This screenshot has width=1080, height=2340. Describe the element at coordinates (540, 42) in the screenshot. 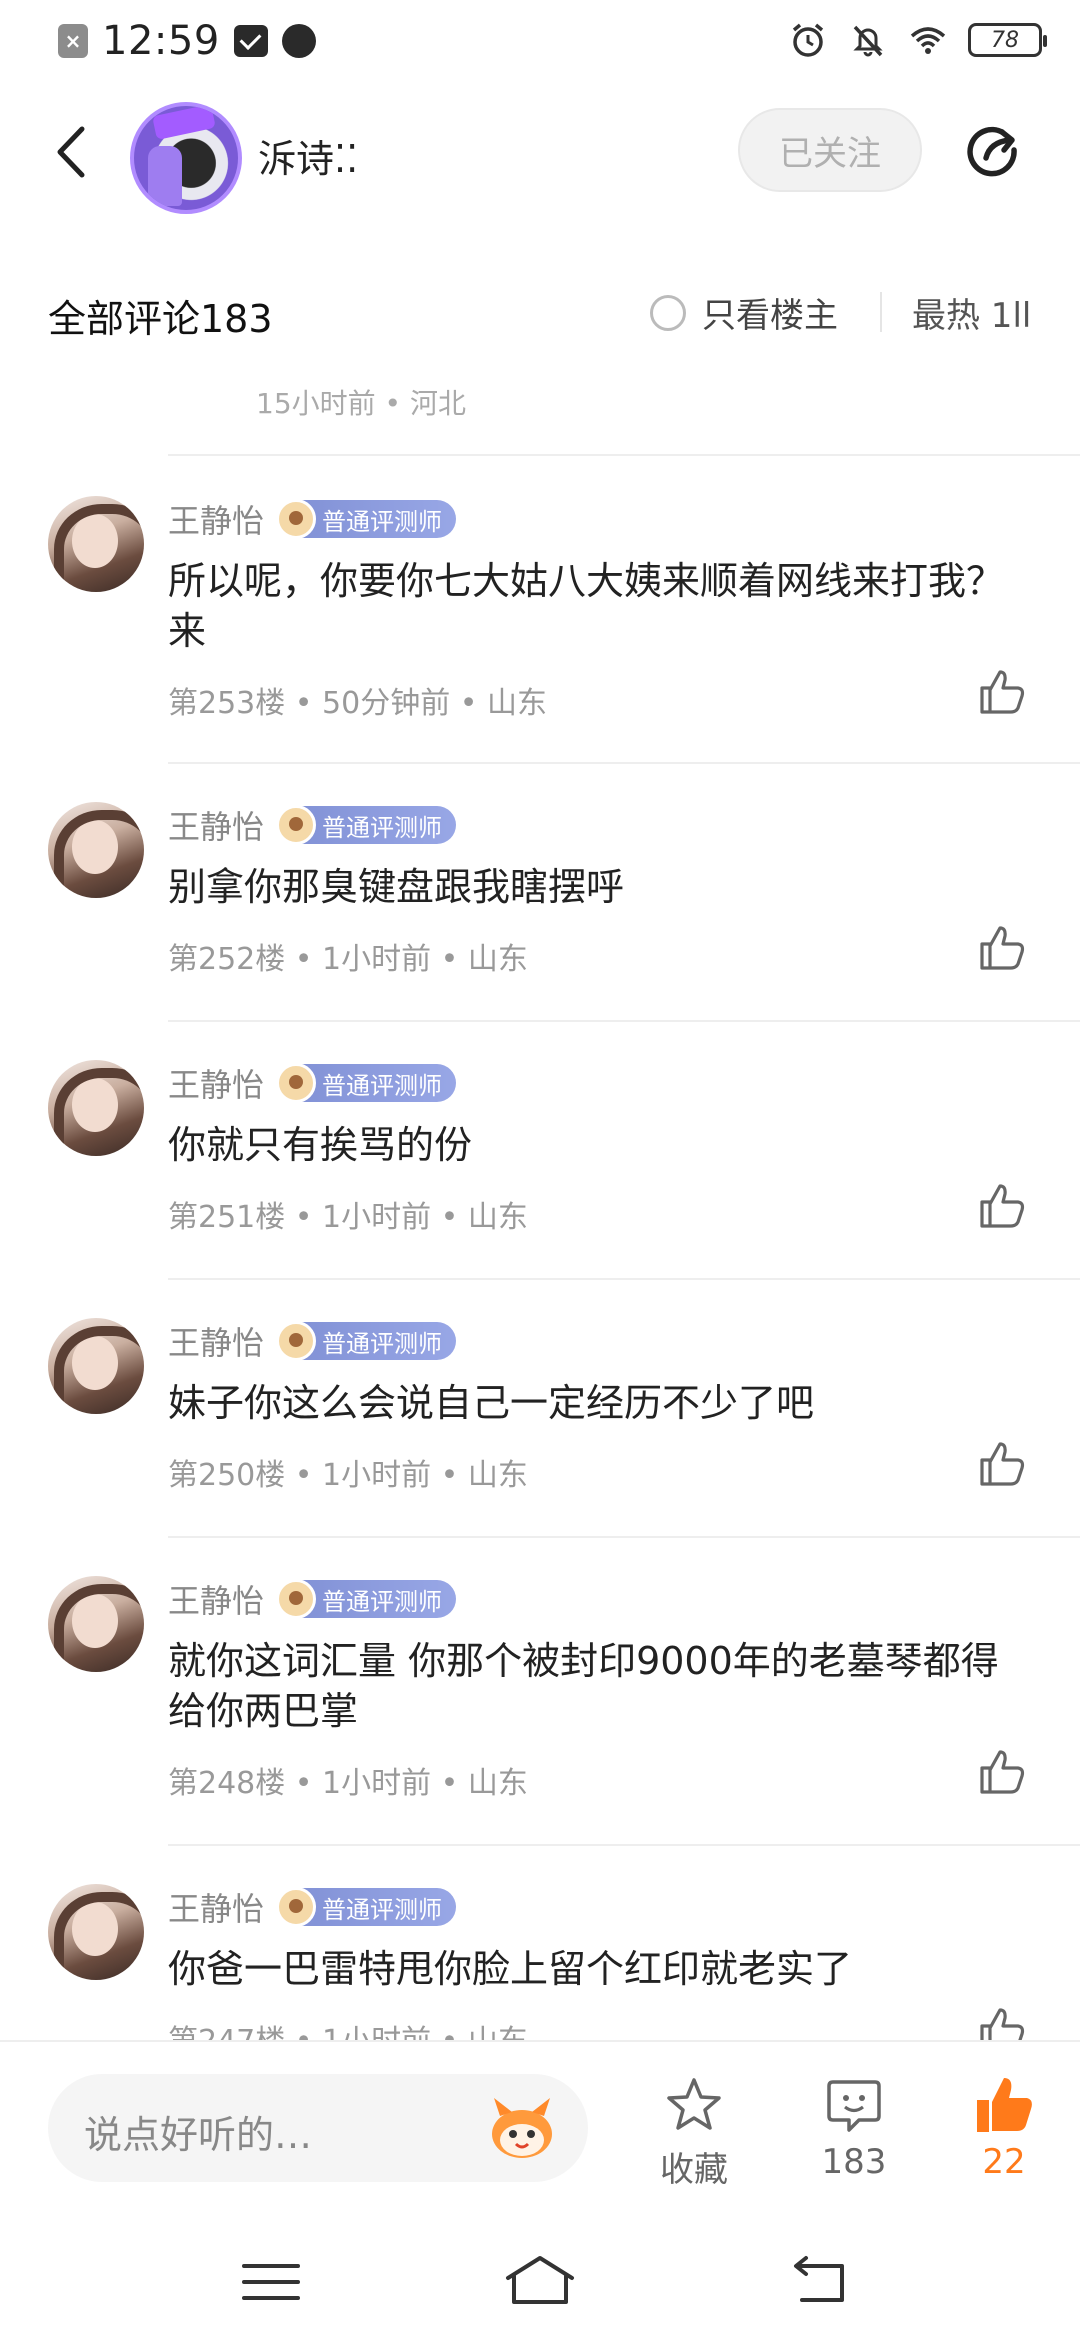

I see `status-bar: × 12:59 78` at that location.